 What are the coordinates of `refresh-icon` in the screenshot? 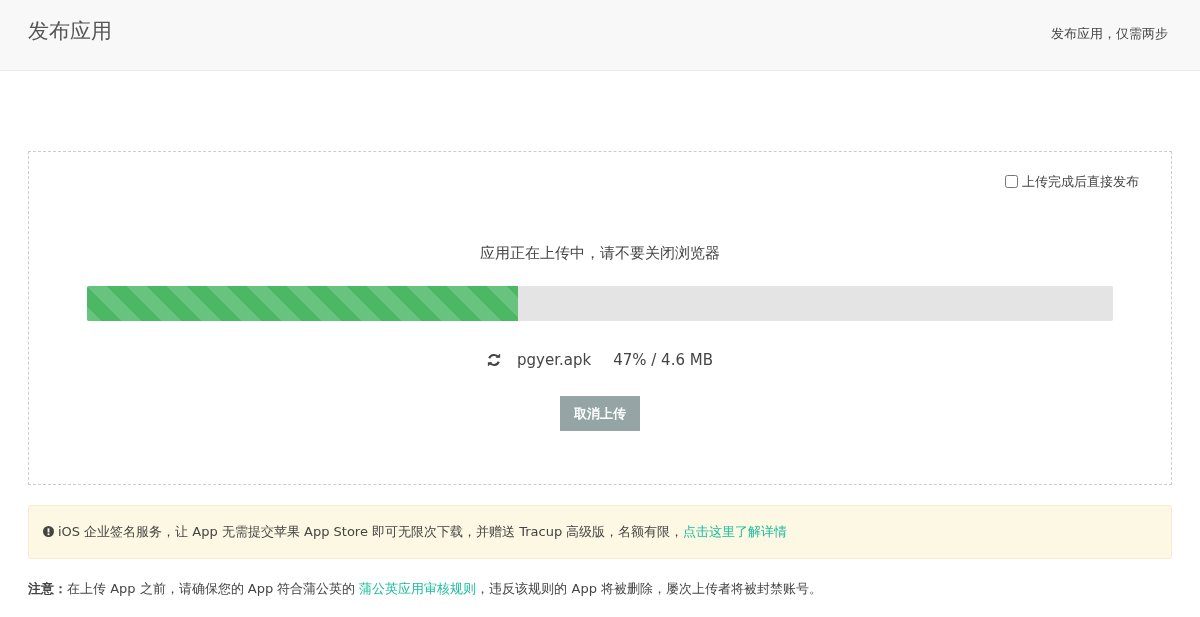 It's located at (494, 360).